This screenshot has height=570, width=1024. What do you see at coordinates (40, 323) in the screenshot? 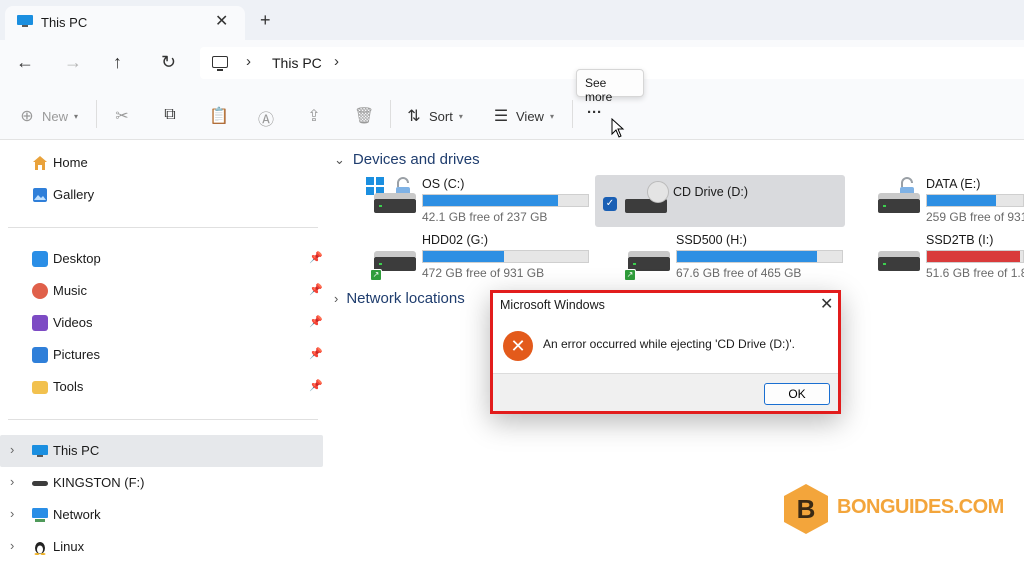
I see `videos-icon` at bounding box center [40, 323].